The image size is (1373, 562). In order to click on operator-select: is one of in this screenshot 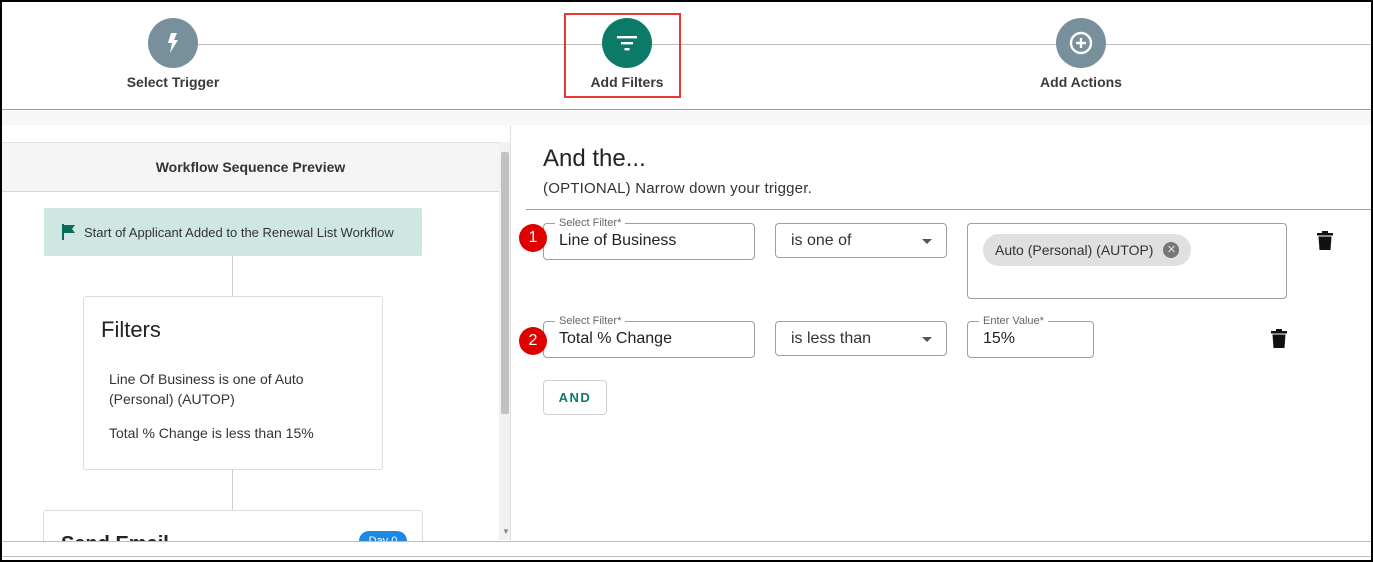, I will do `click(861, 240)`.